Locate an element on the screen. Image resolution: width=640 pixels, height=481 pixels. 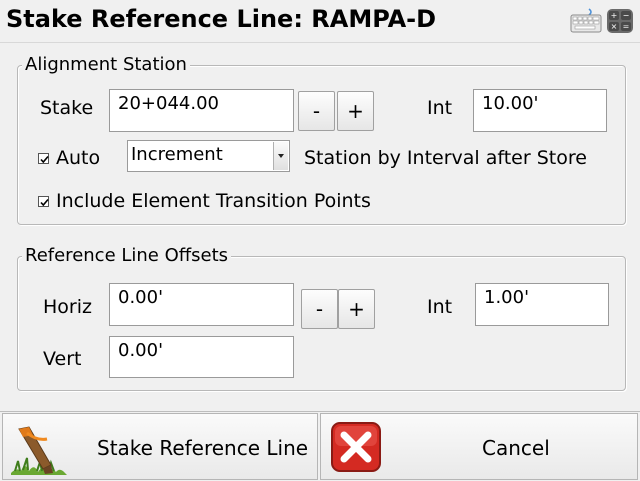
horiz-increment-button: + is located at coordinates (356, 309).